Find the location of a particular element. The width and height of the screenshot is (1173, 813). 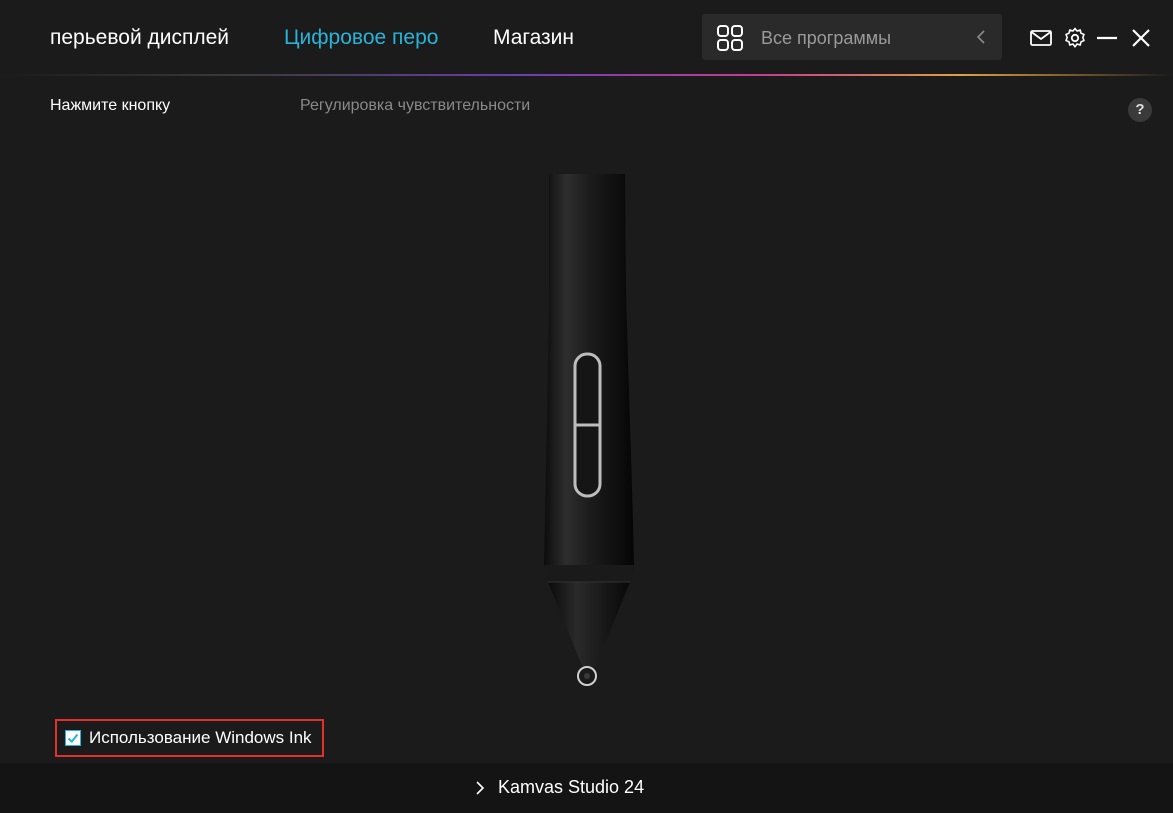

apps-grid-icon is located at coordinates (730, 38).